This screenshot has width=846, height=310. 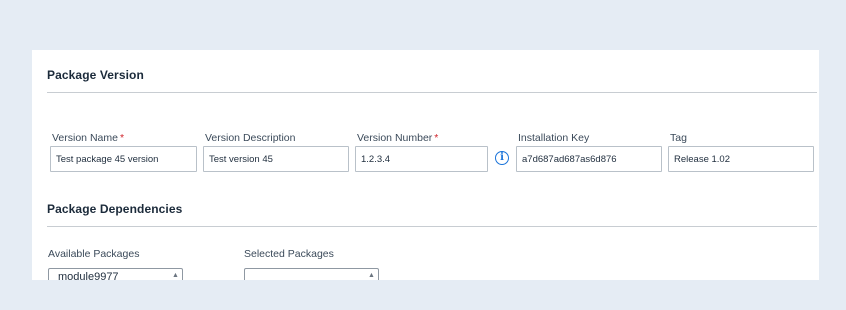 What do you see at coordinates (123, 159) in the screenshot?
I see `version-name-input` at bounding box center [123, 159].